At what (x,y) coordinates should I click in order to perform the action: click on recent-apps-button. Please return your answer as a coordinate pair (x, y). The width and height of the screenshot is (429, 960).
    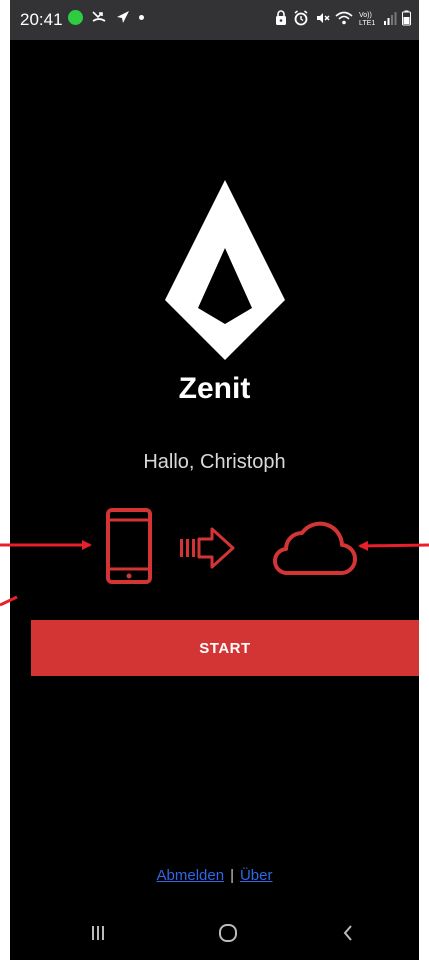
    Looking at the image, I should click on (98, 933).